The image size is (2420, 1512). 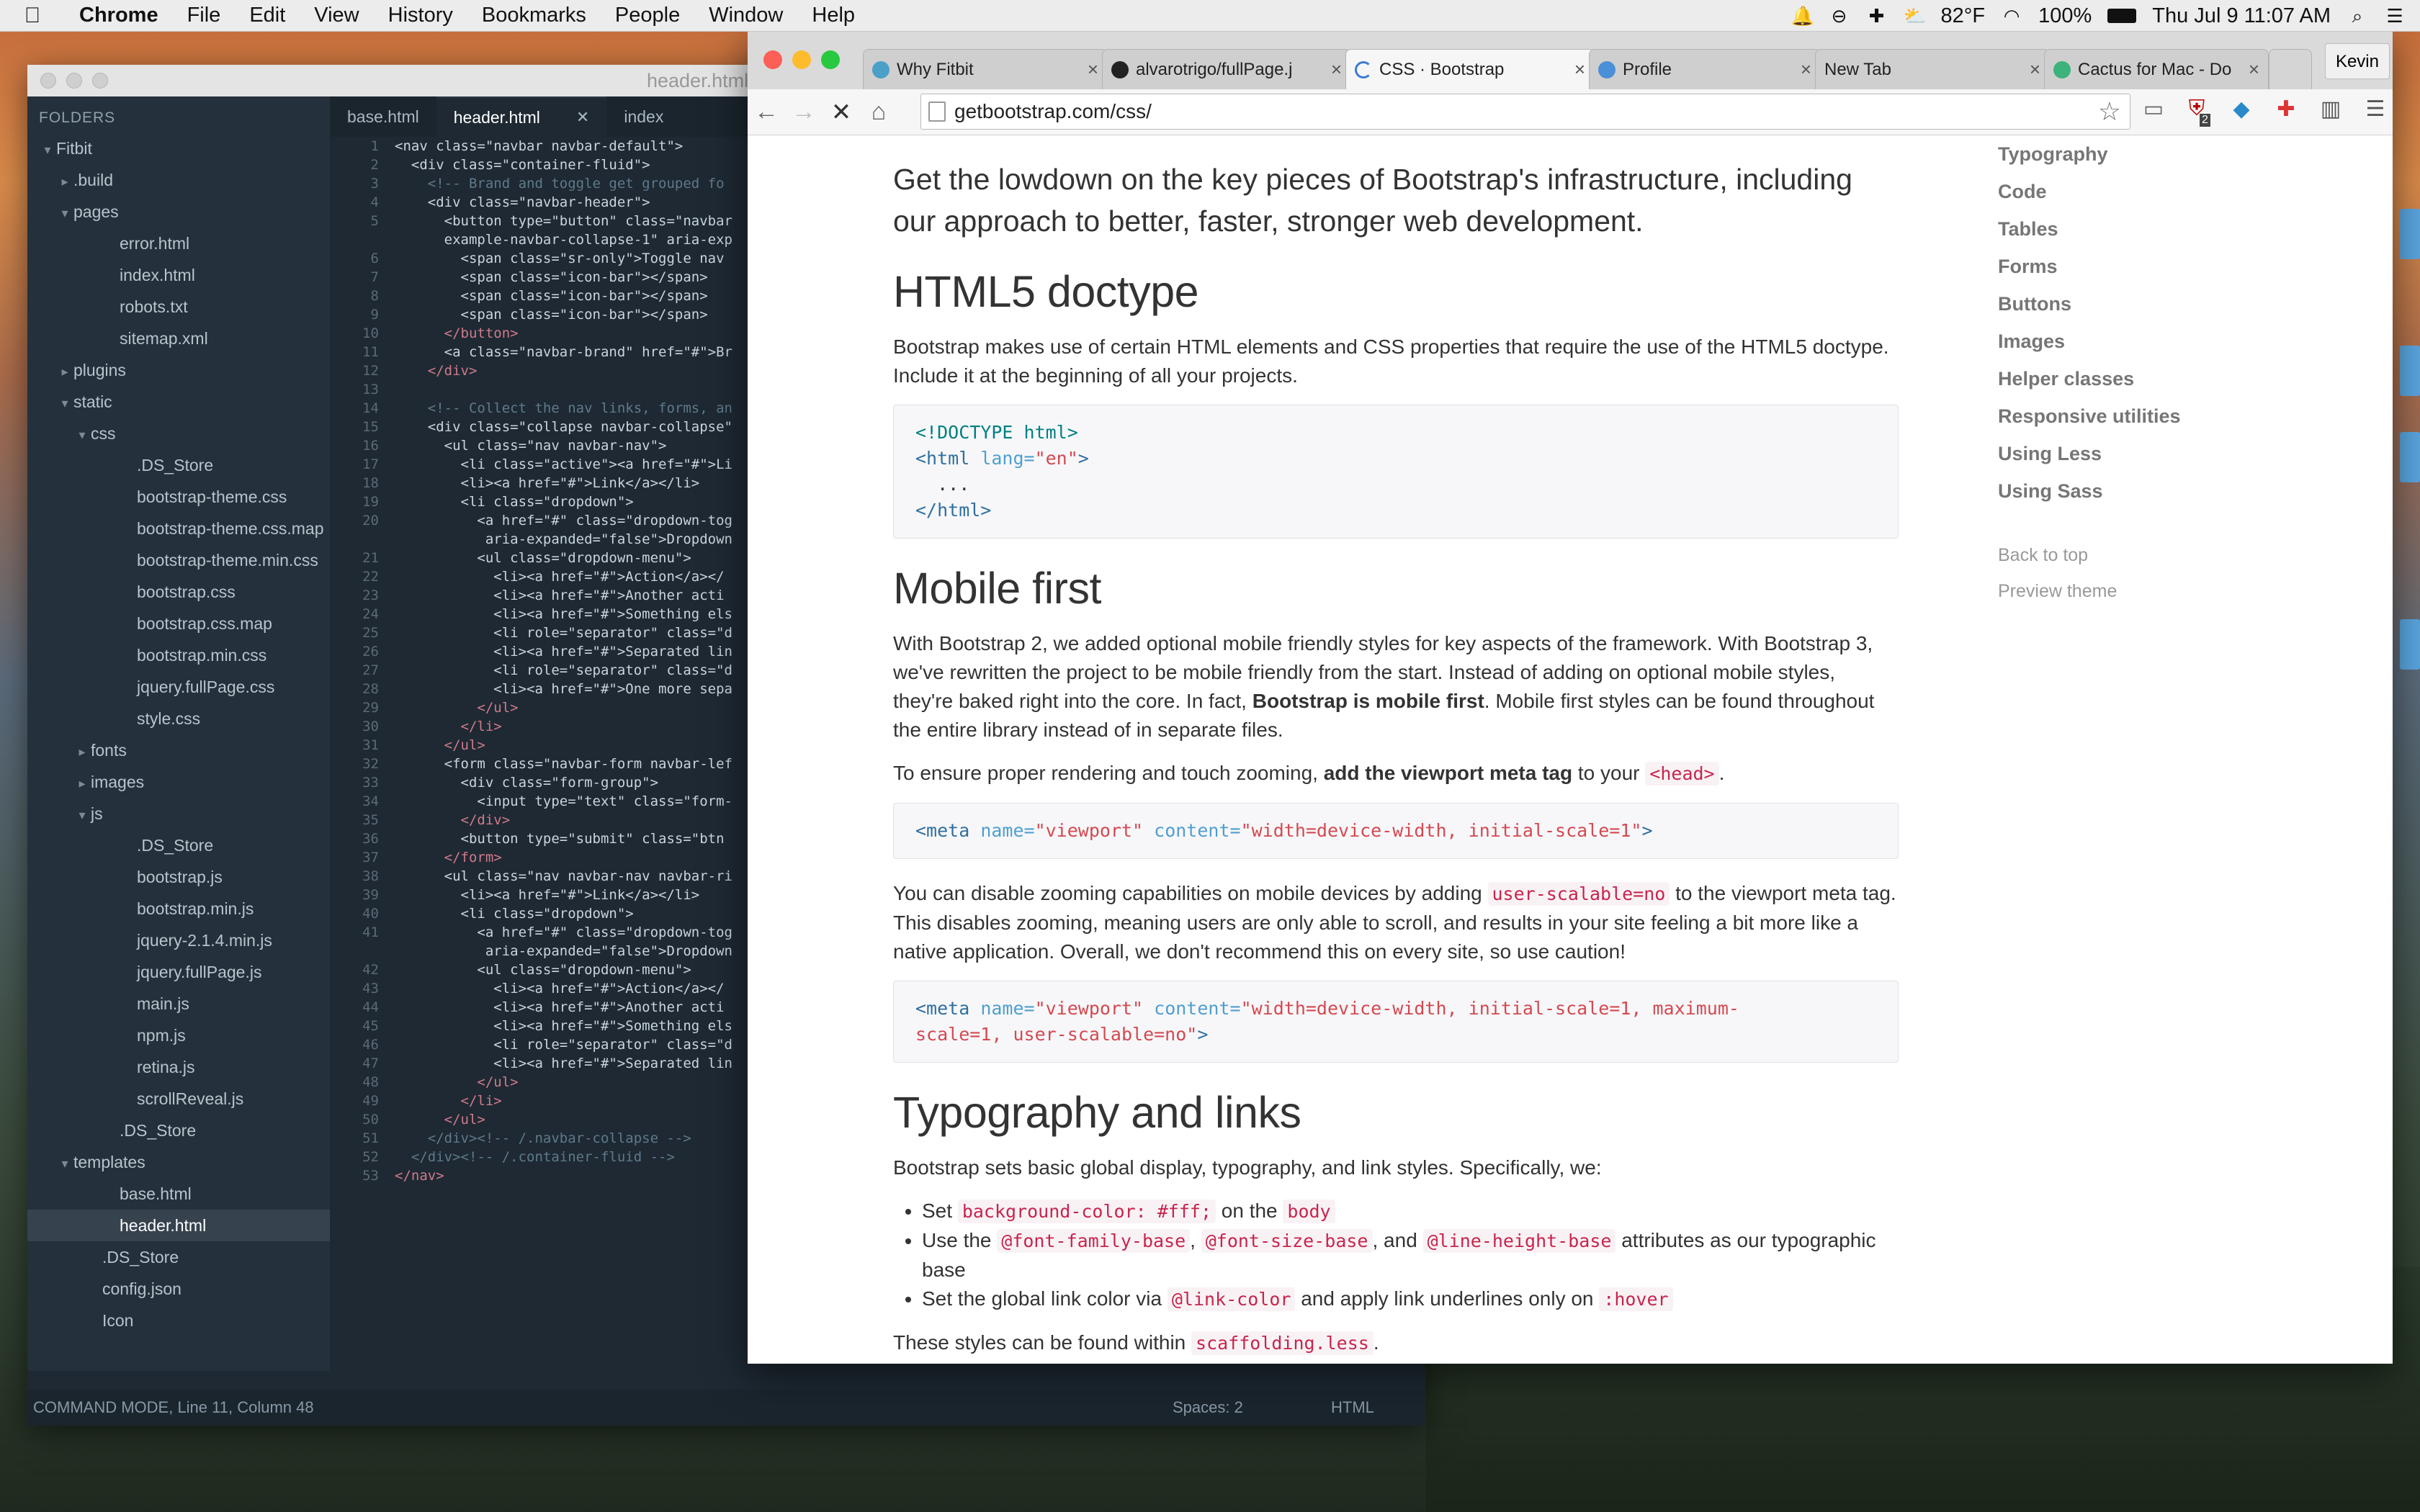 I want to click on preview-theme-link: Preview theme, so click(x=2142, y=591).